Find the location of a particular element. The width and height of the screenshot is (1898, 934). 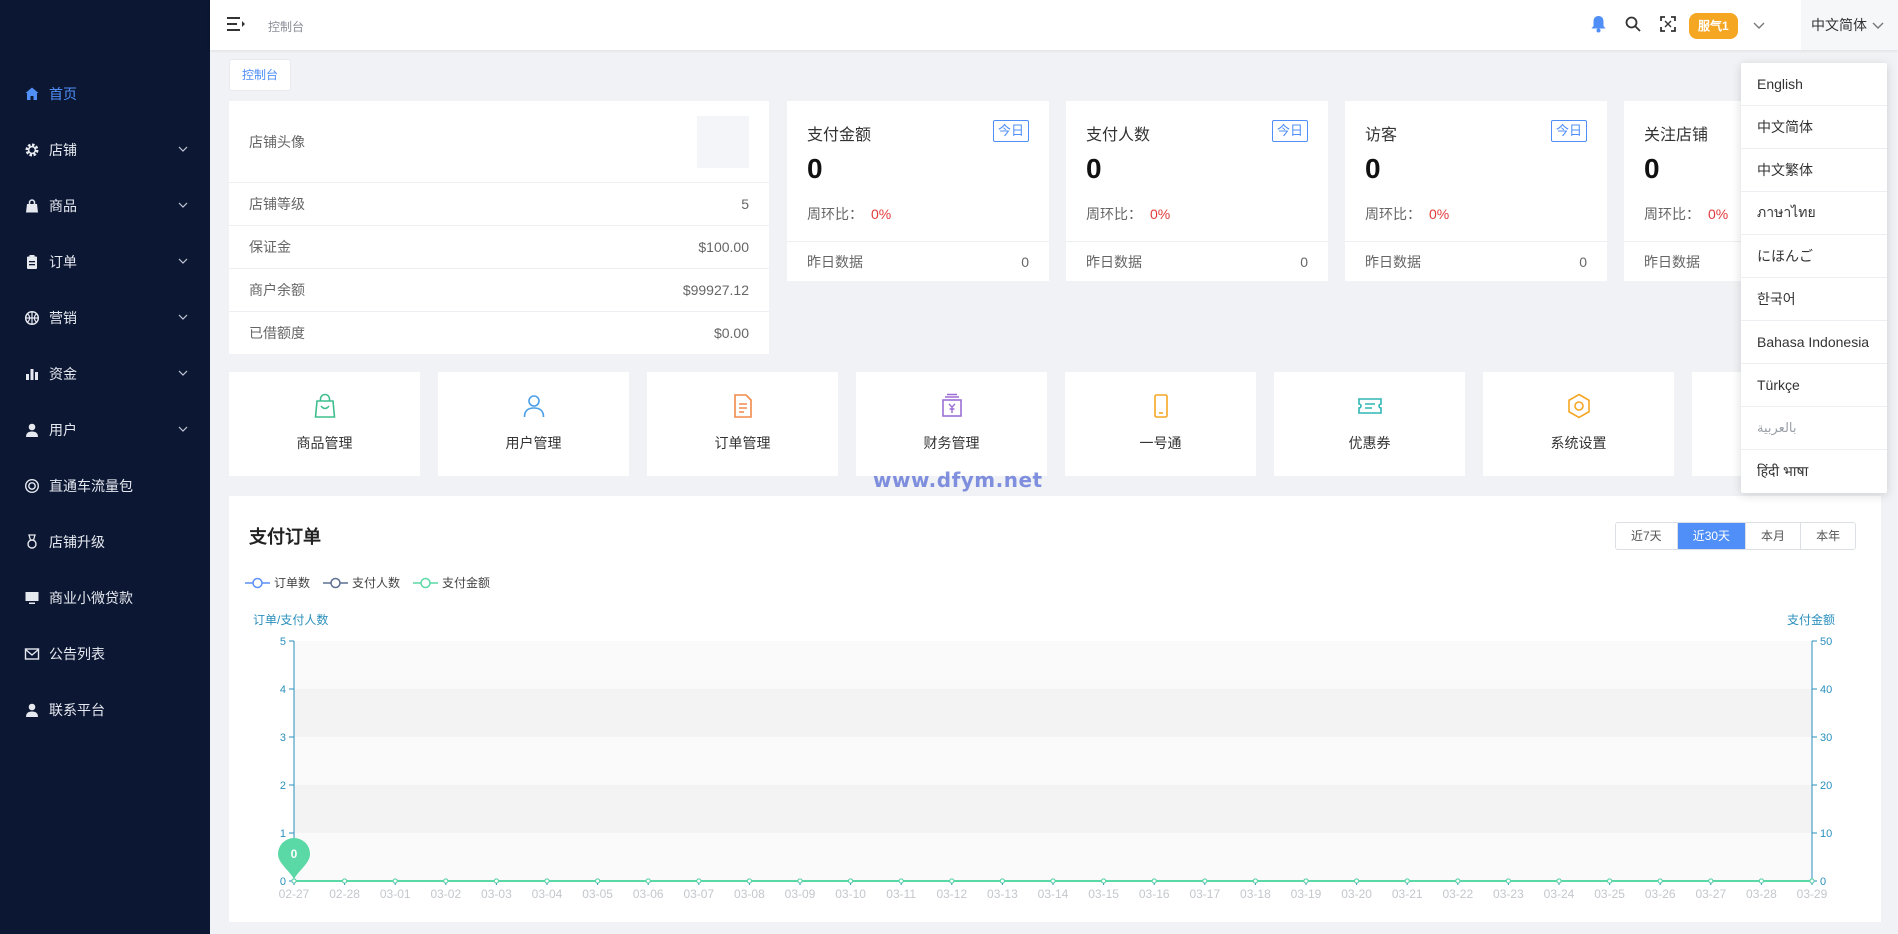

sidebar-item: 商业小微贷款 is located at coordinates (105, 598).